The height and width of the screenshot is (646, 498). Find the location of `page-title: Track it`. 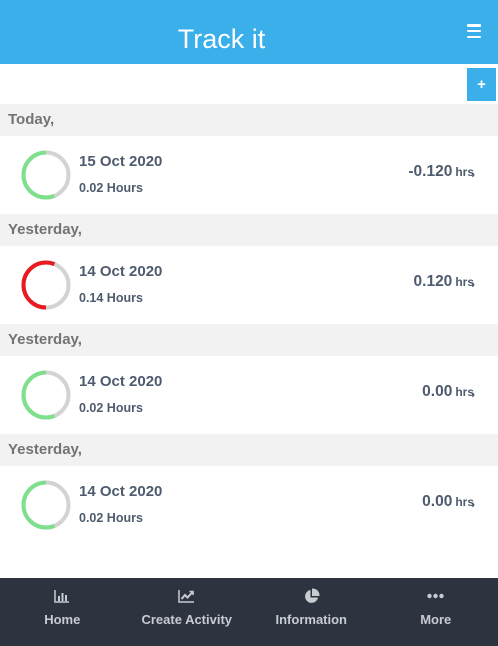

page-title: Track it is located at coordinates (221, 39).